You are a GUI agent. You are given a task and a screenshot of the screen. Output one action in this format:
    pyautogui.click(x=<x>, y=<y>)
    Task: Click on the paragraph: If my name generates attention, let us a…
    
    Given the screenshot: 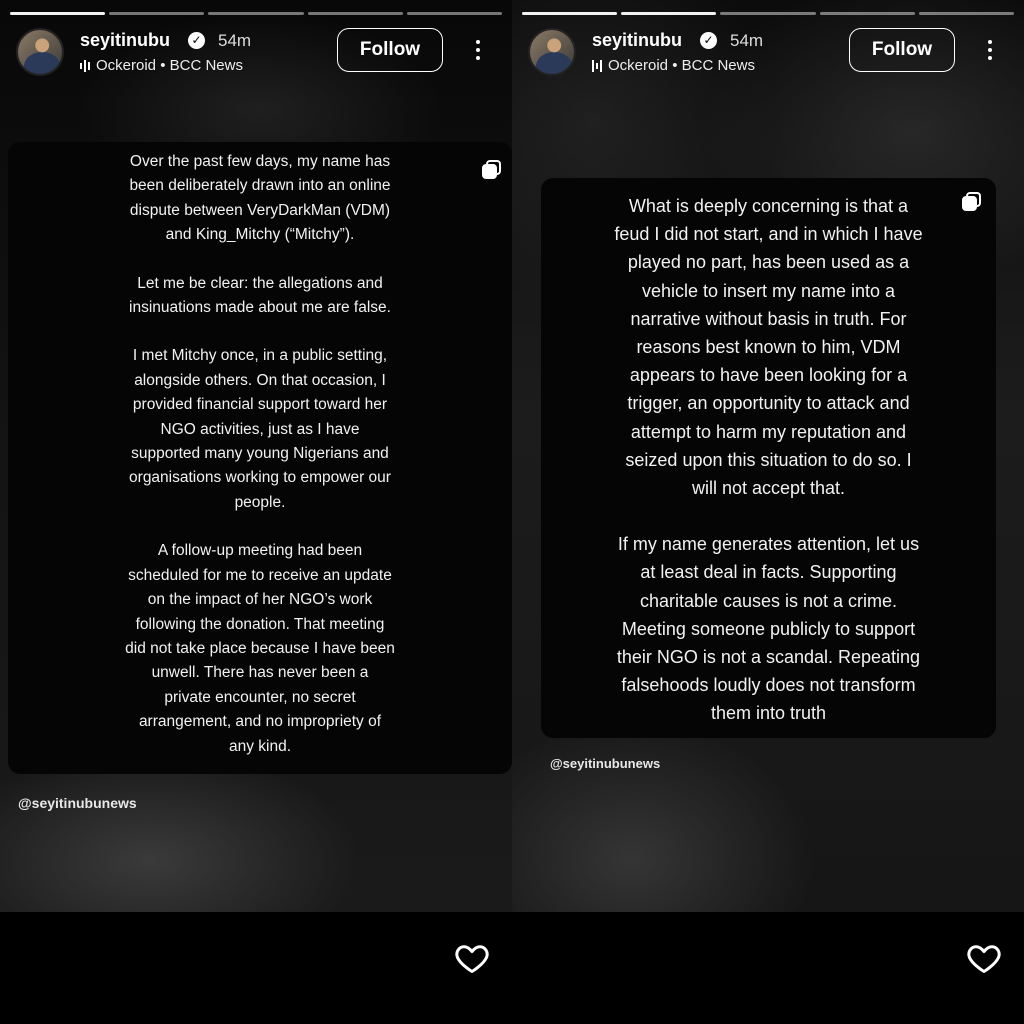 What is the action you would take?
    pyautogui.click(x=768, y=629)
    